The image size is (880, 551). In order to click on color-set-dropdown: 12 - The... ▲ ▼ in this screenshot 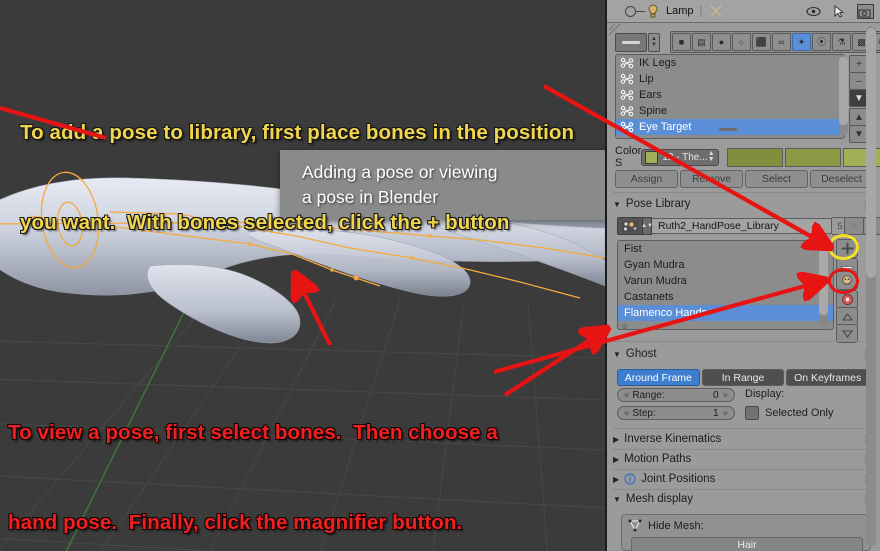, I will do `click(680, 157)`.